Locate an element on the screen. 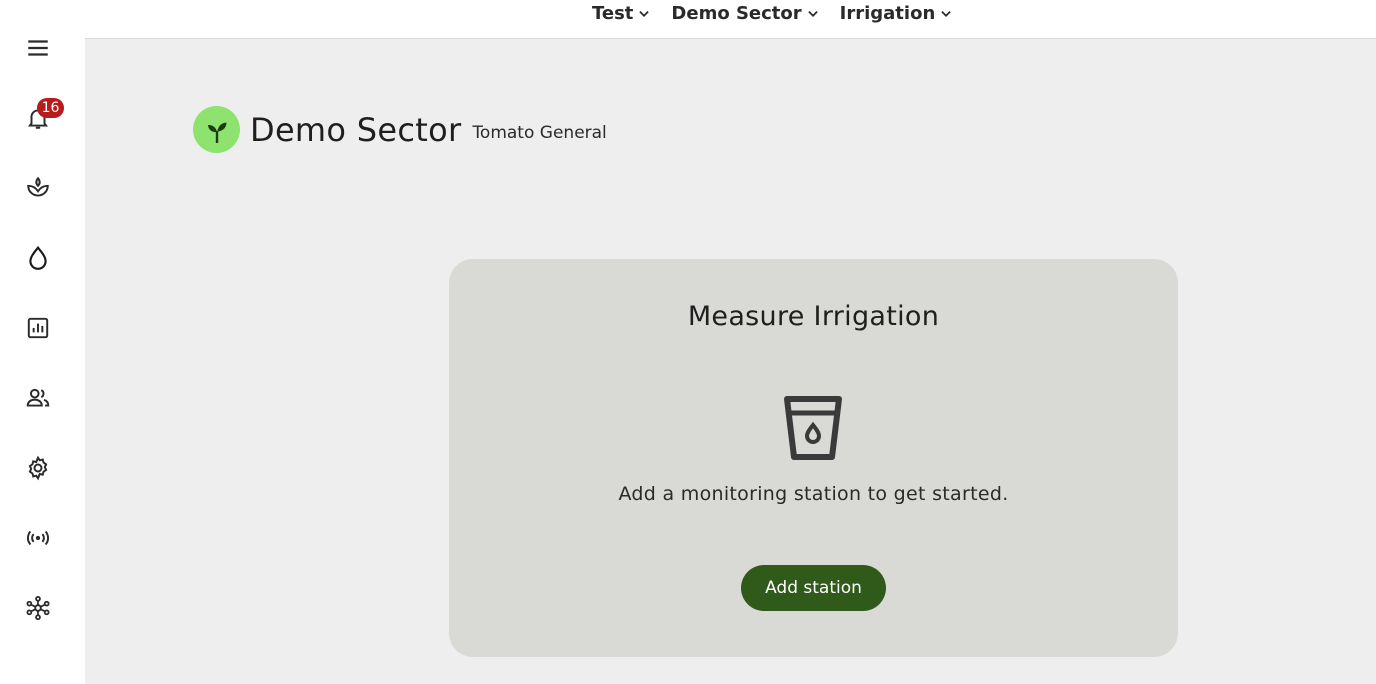  crumb-irrigation: Irrigation is located at coordinates (897, 13).